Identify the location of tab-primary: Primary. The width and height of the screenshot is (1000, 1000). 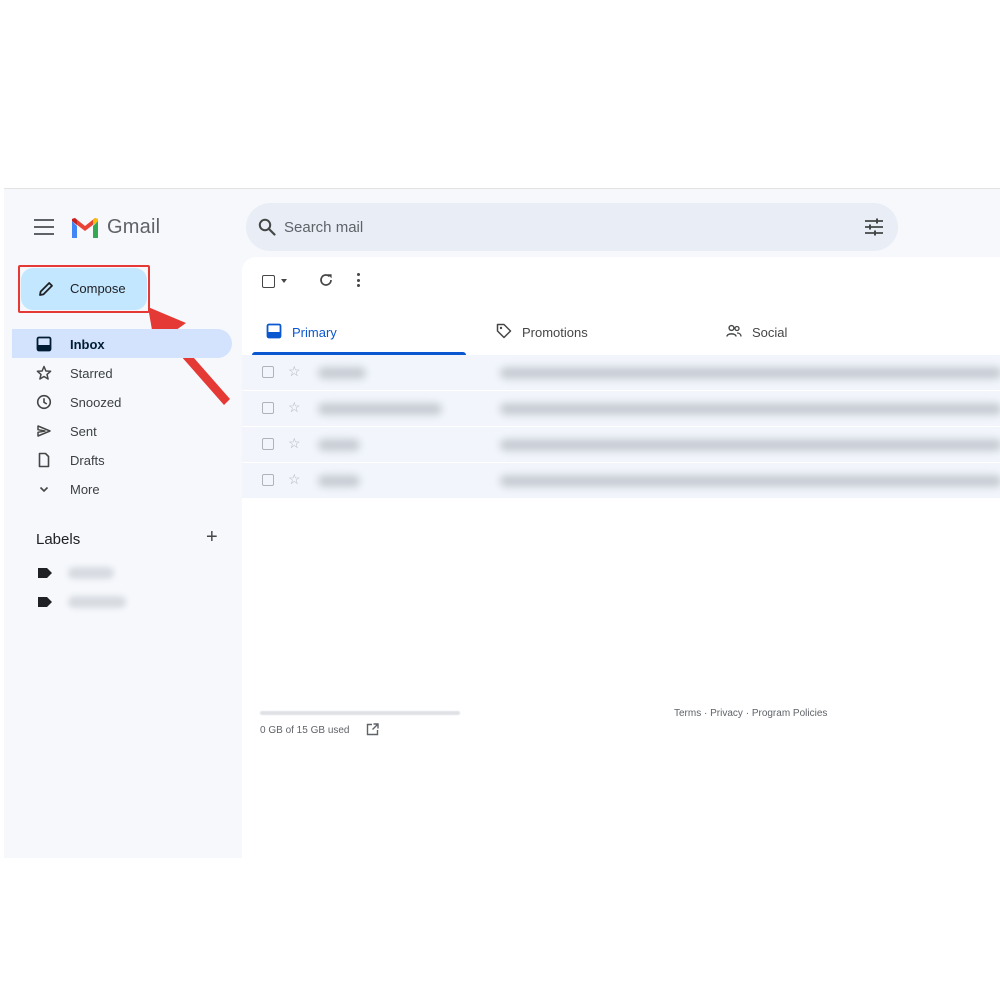
(359, 332).